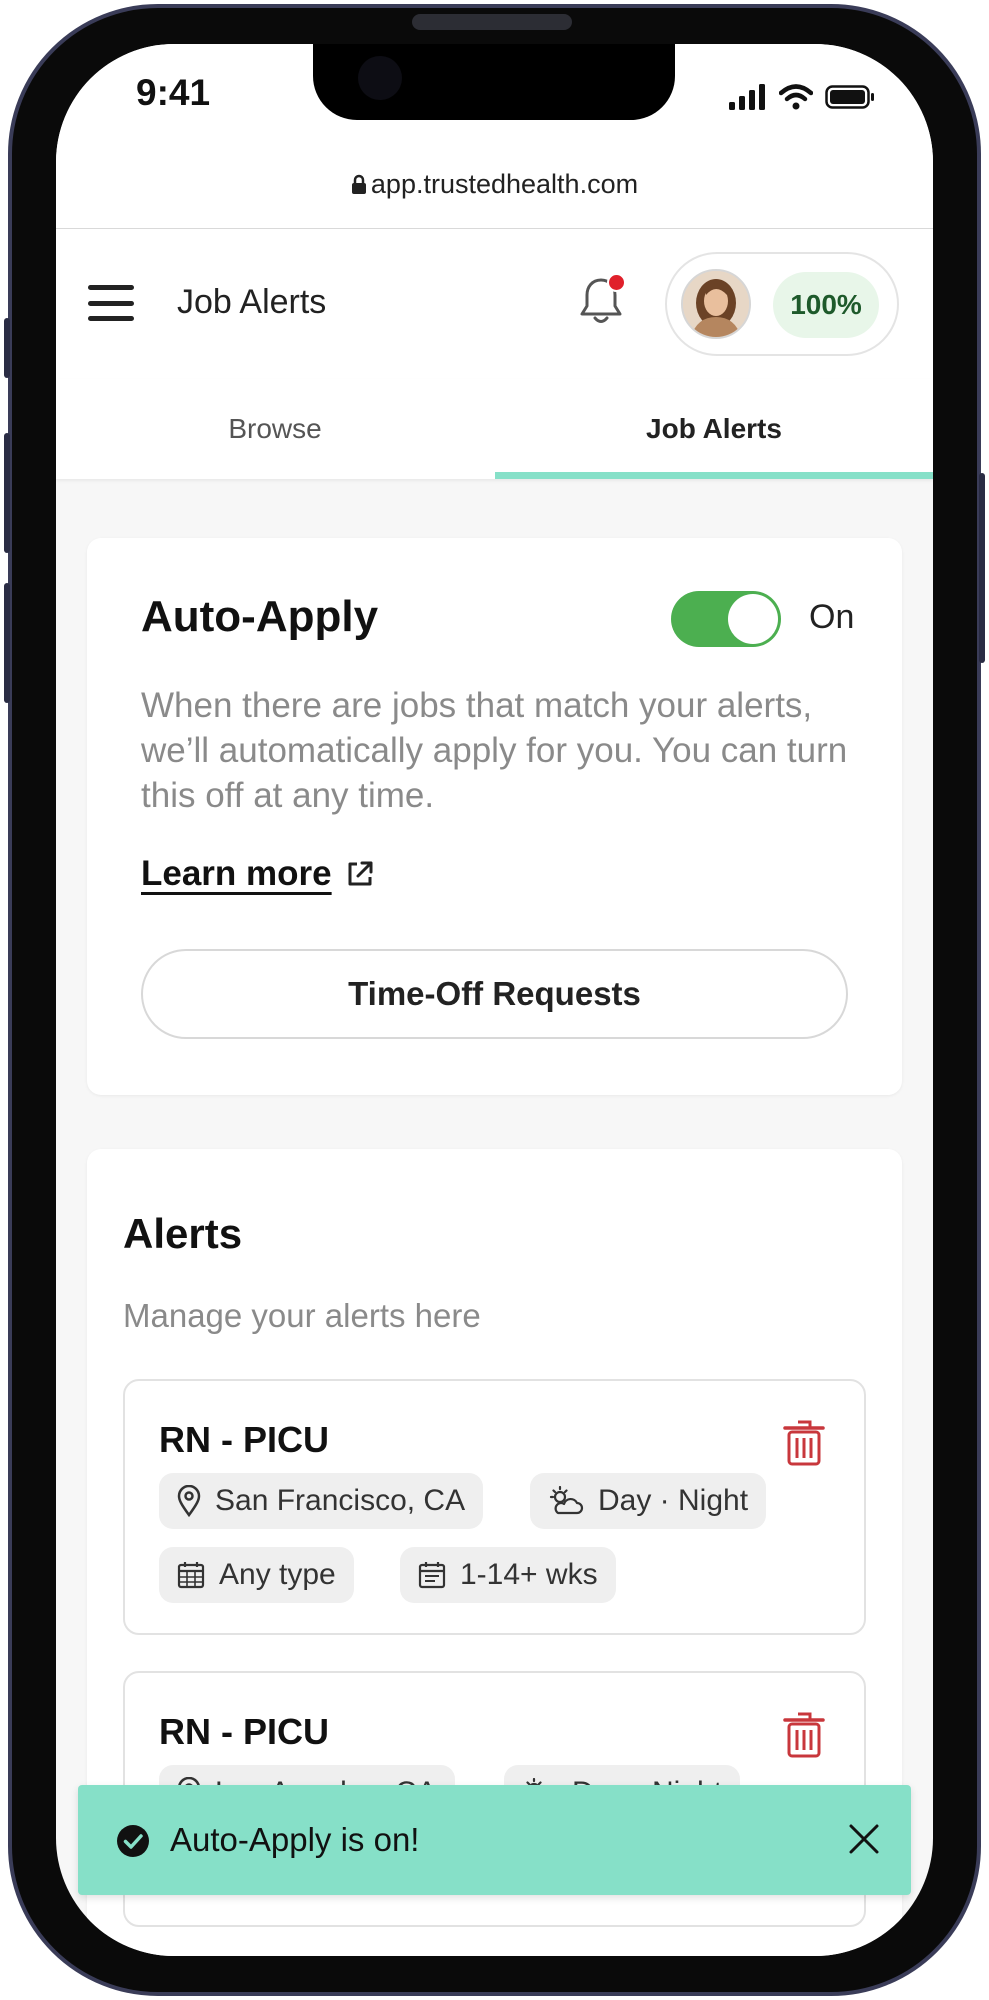 This screenshot has height=2000, width=989. I want to click on toggle-state-label: On, so click(832, 617).